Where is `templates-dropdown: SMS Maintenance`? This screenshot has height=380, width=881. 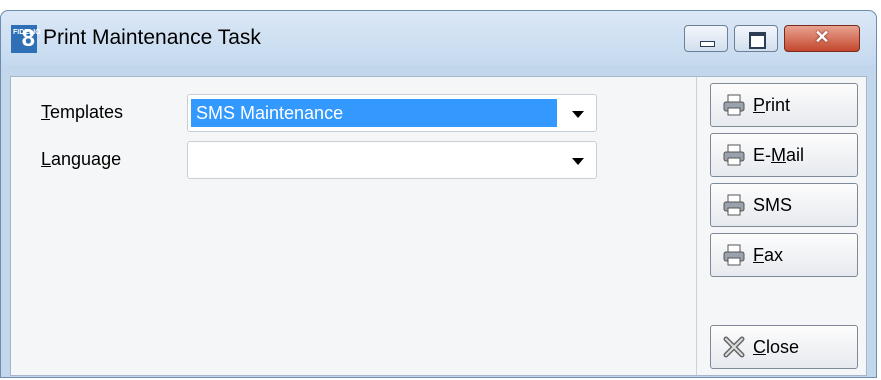
templates-dropdown: SMS Maintenance is located at coordinates (392, 113).